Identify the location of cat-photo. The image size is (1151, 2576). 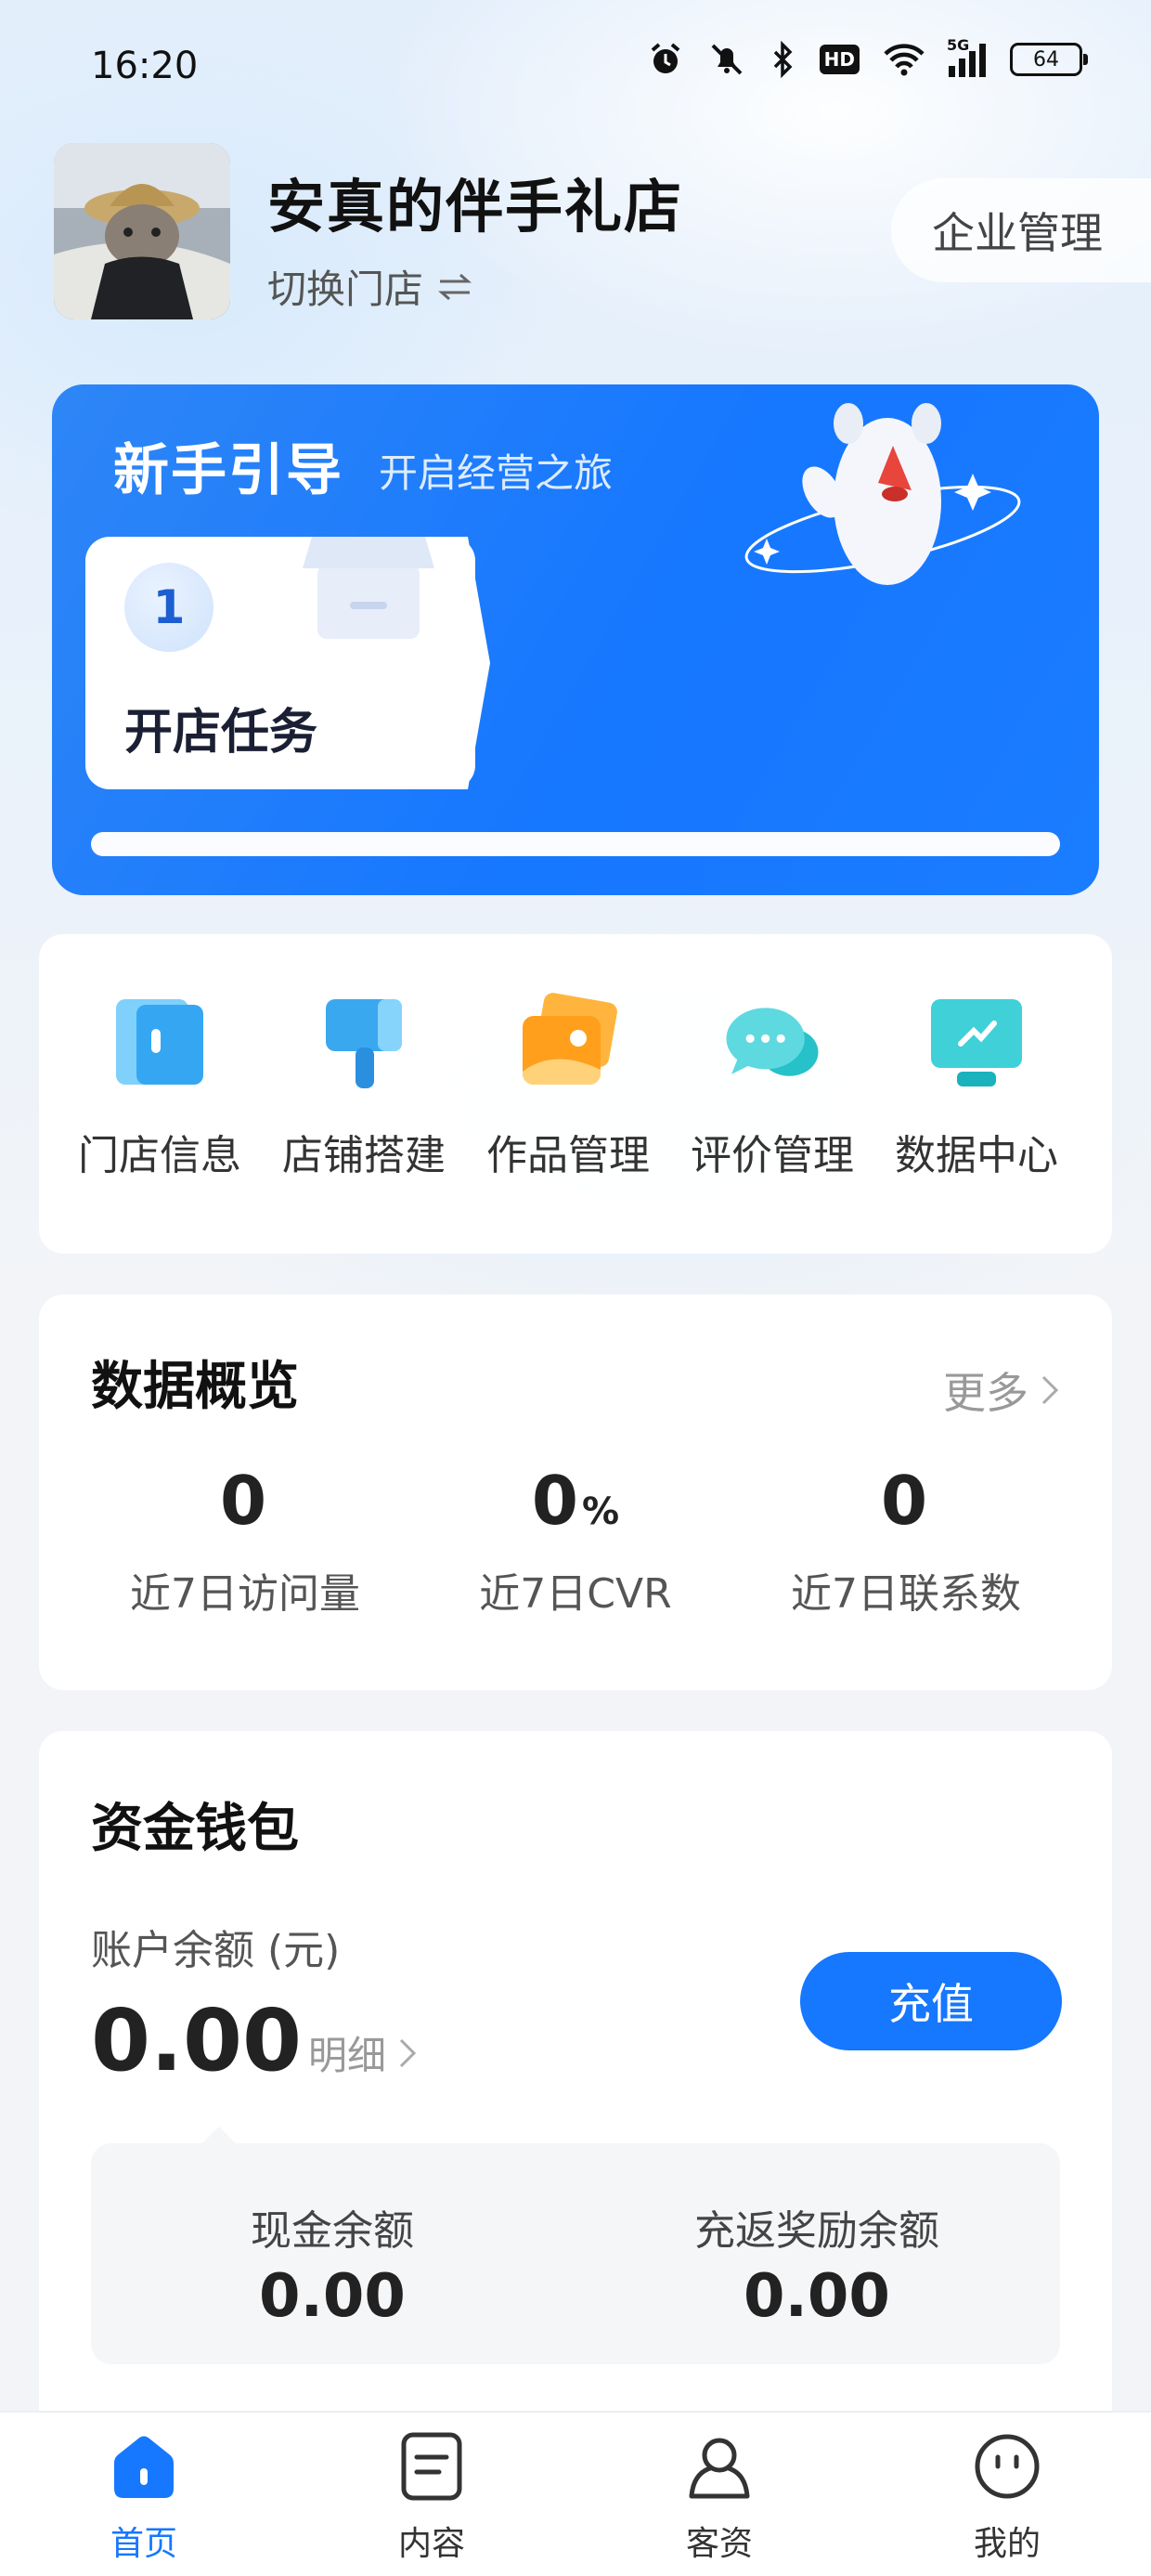
(142, 231).